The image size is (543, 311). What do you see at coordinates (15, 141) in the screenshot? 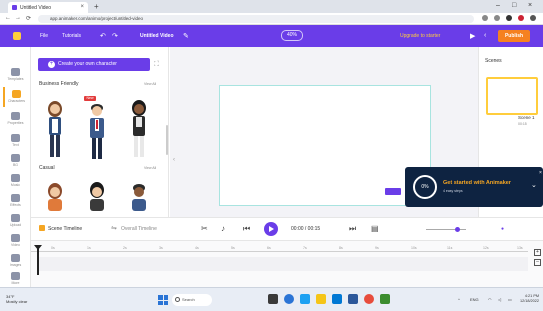
I see `sidebar-item-text: Text` at bounding box center [15, 141].